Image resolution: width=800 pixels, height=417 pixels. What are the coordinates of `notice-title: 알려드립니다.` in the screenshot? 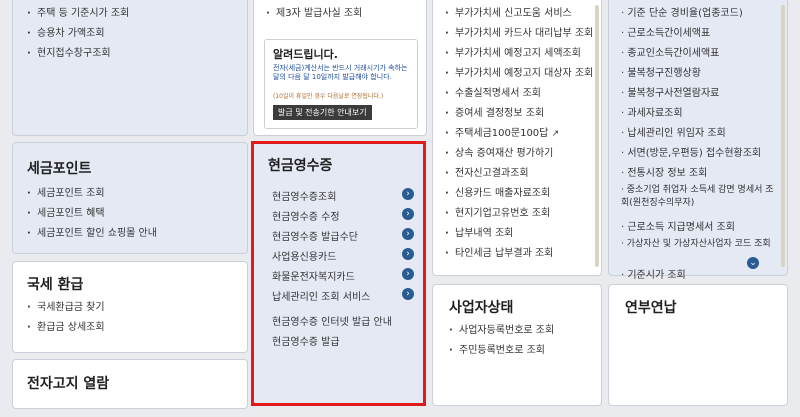 It's located at (305, 54).